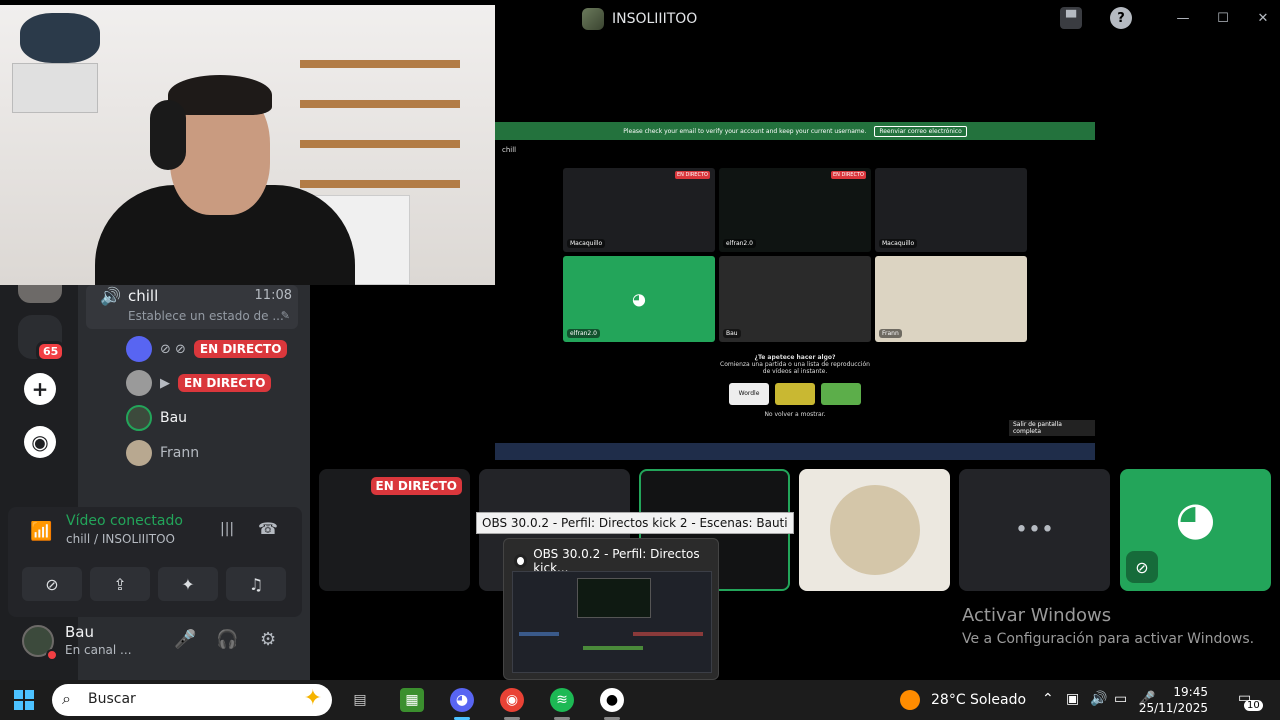 The image size is (1280, 720). Describe the element at coordinates (227, 529) in the screenshot. I see `noise-suppression-icon: |||` at that location.